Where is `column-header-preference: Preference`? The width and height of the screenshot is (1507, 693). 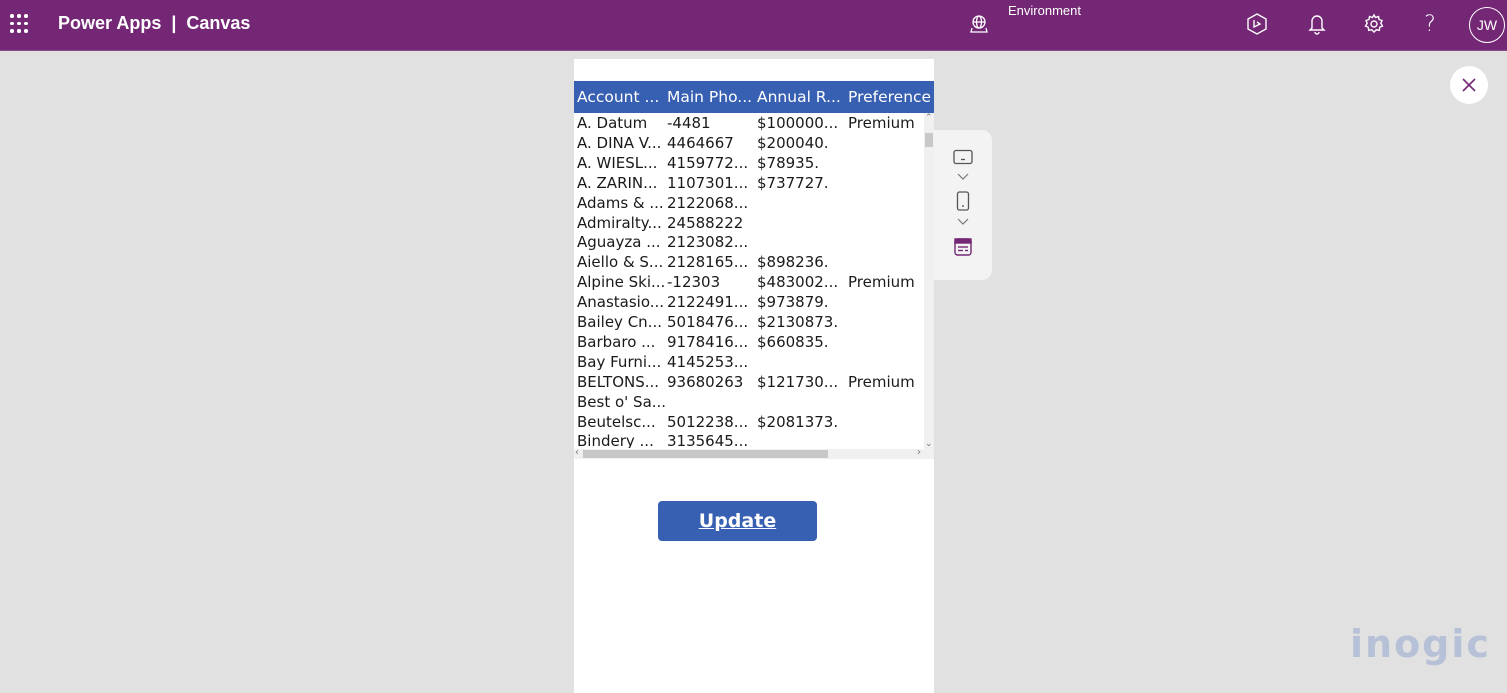
column-header-preference: Preference is located at coordinates (891, 97).